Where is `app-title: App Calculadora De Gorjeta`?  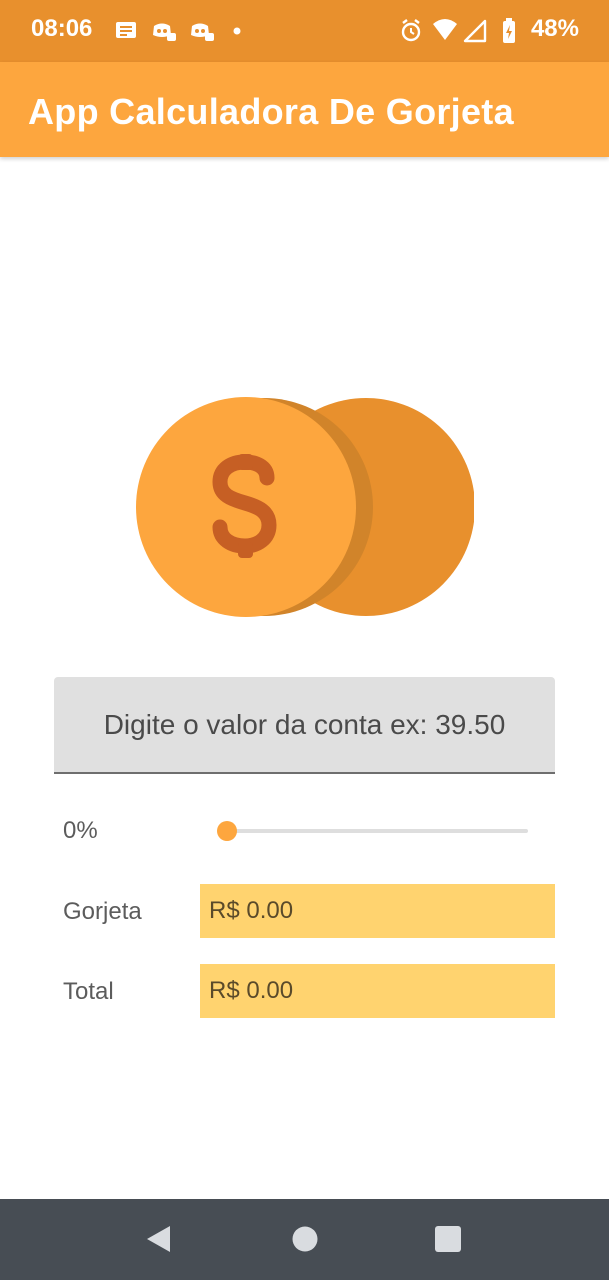 app-title: App Calculadora De Gorjeta is located at coordinates (271, 111).